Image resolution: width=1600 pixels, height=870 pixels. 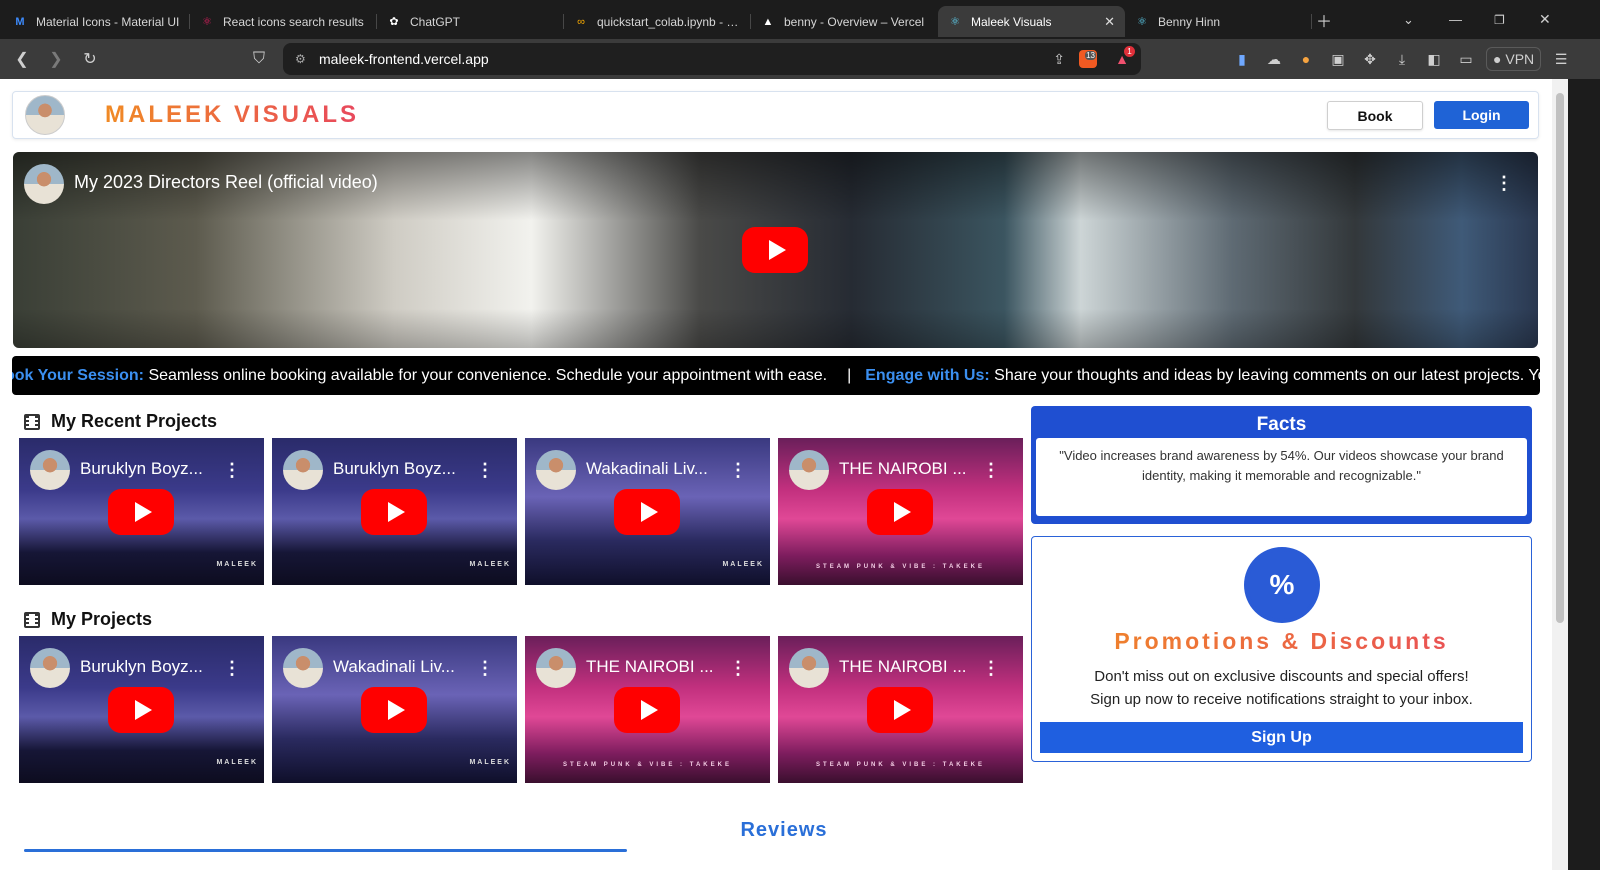 What do you see at coordinates (1561, 59) in the screenshot?
I see `menu-icon: ☰` at bounding box center [1561, 59].